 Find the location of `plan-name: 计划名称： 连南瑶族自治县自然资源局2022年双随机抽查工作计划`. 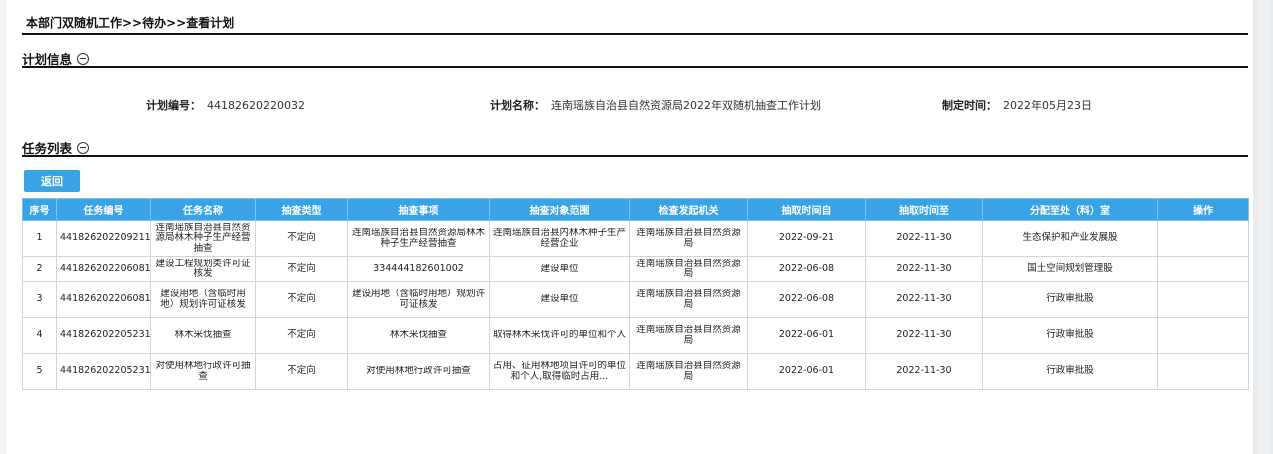

plan-name: 计划名称： 连南瑶族自治县自然资源局2022年双随机抽查工作计划 is located at coordinates (655, 105).